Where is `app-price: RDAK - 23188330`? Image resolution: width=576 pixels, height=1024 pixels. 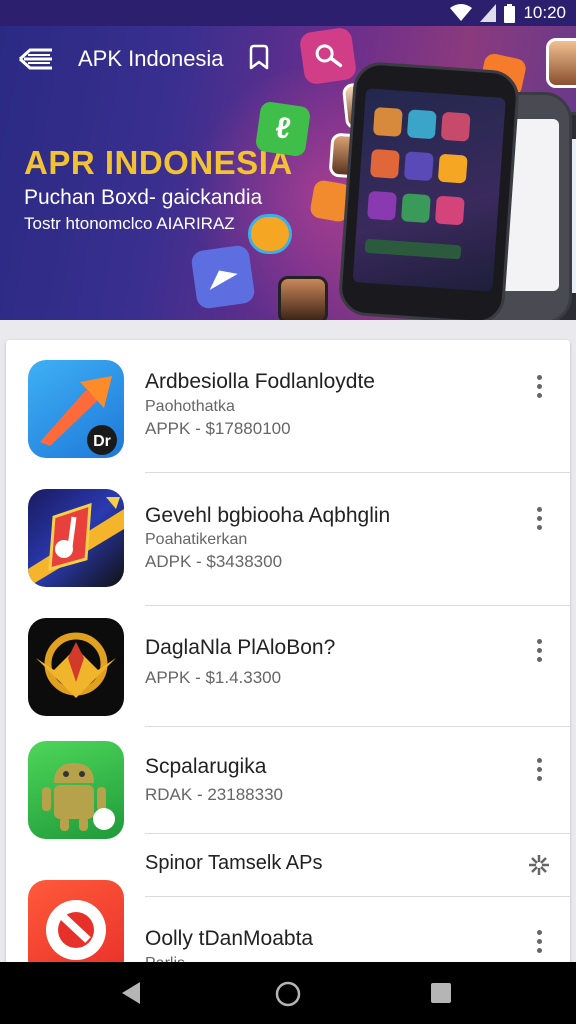
app-price: RDAK - 23188330 is located at coordinates (214, 794).